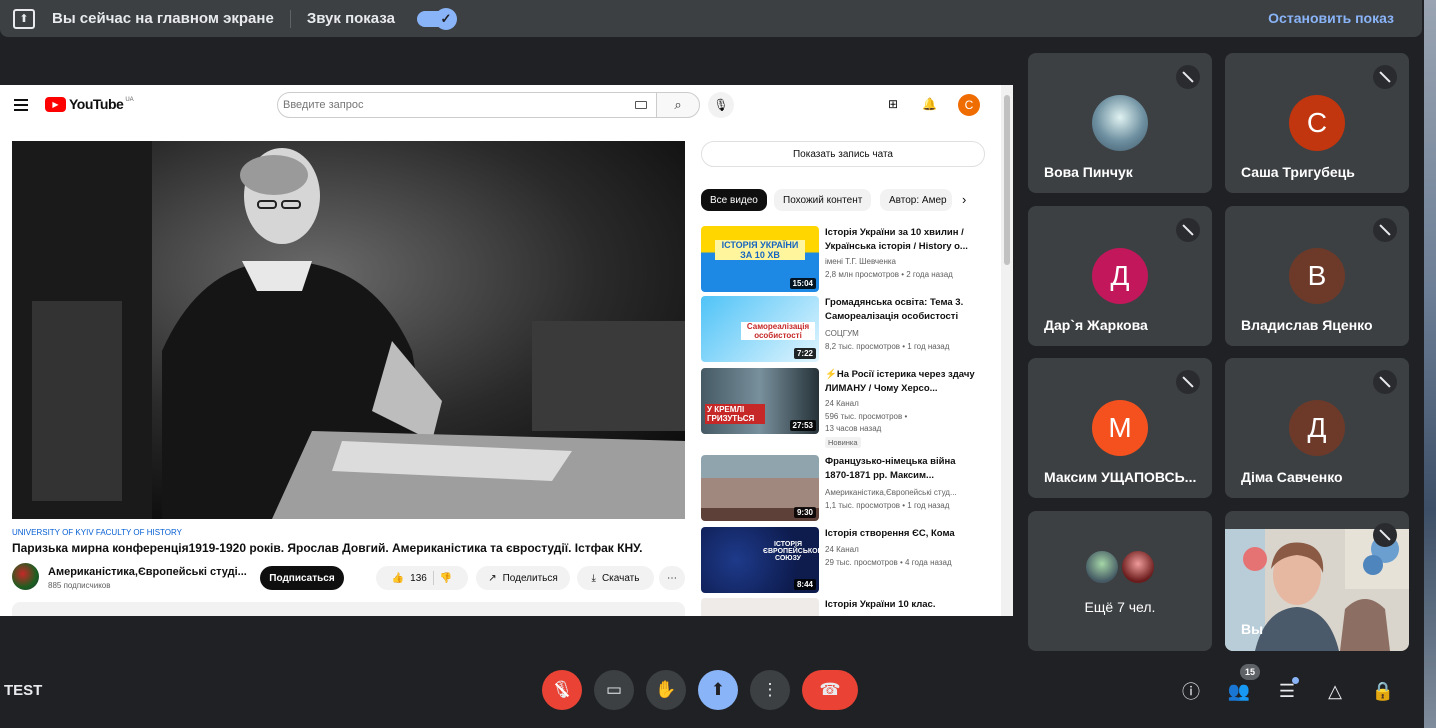 Image resolution: width=1436 pixels, height=728 pixels. Describe the element at coordinates (433, 578) in the screenshot. I see `divider` at that location.